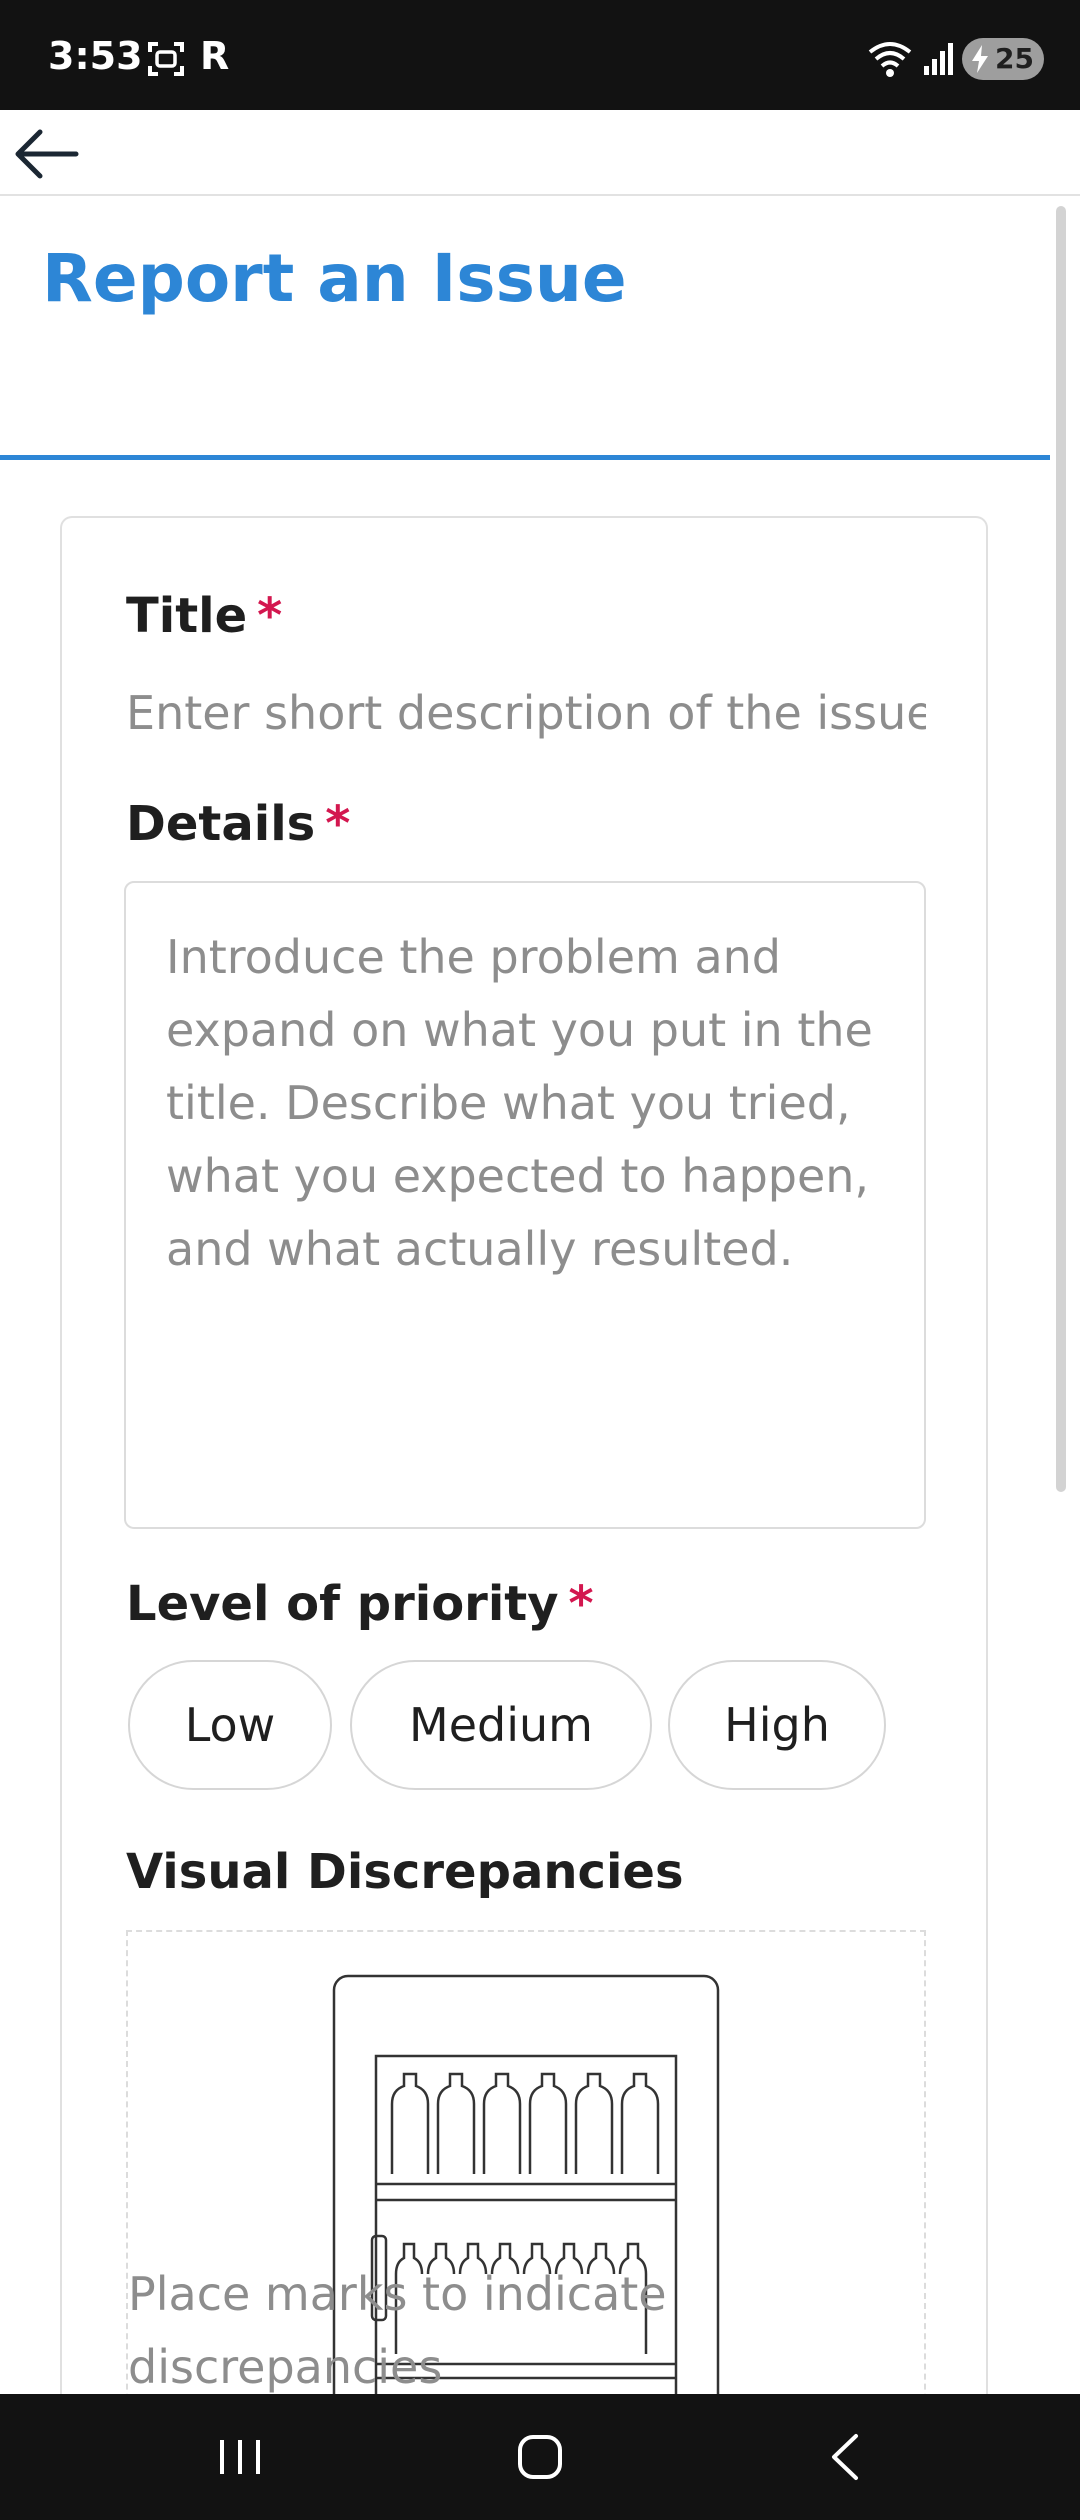  I want to click on details-label-text: Details, so click(221, 824).